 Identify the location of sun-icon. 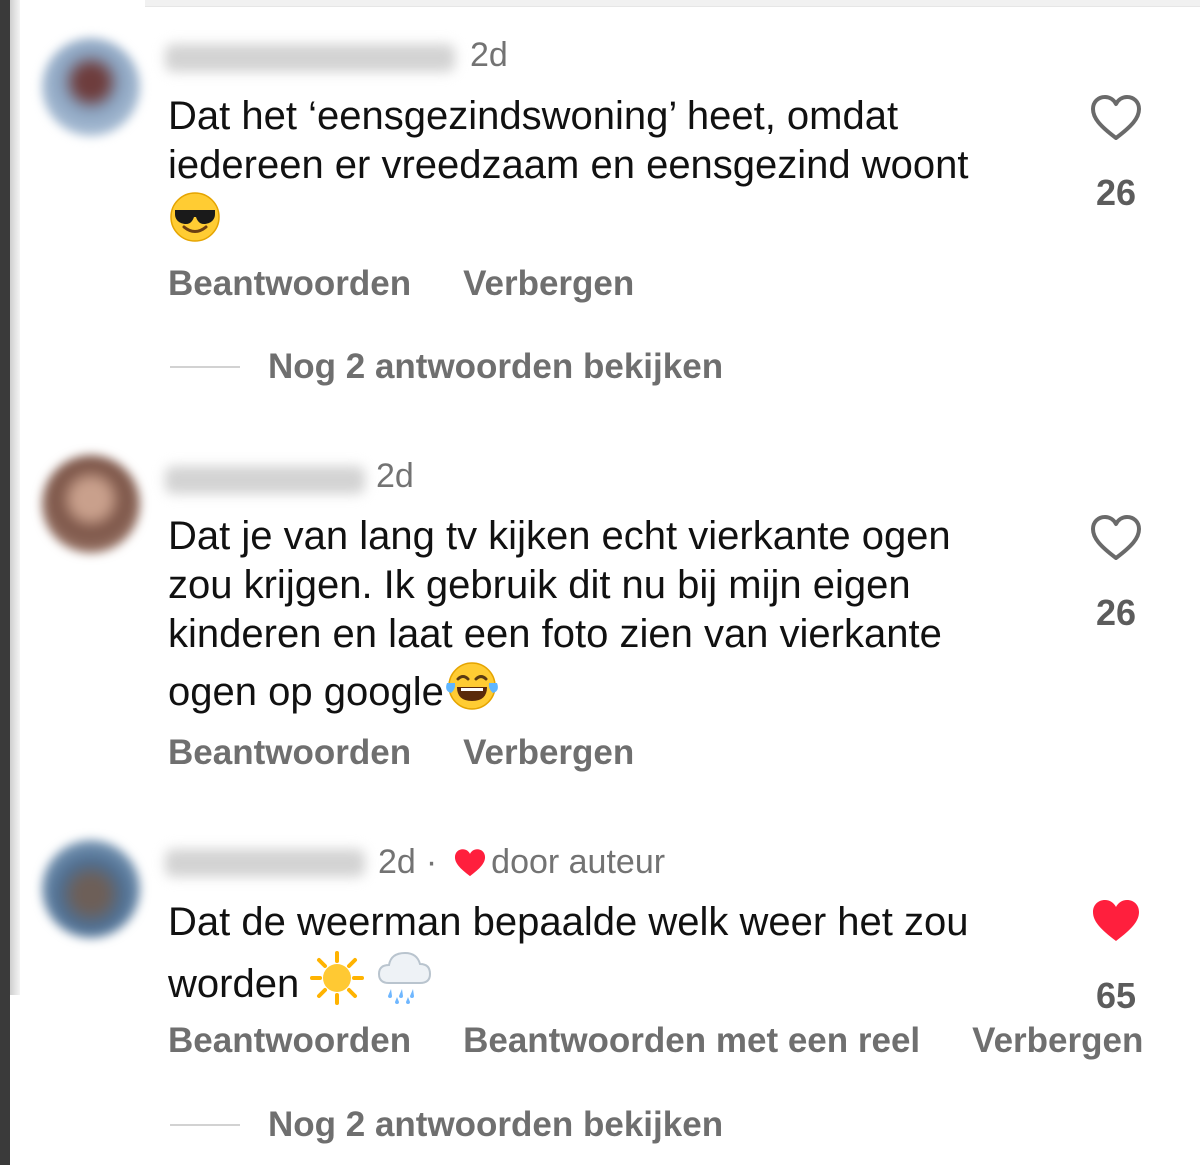
(337, 984).